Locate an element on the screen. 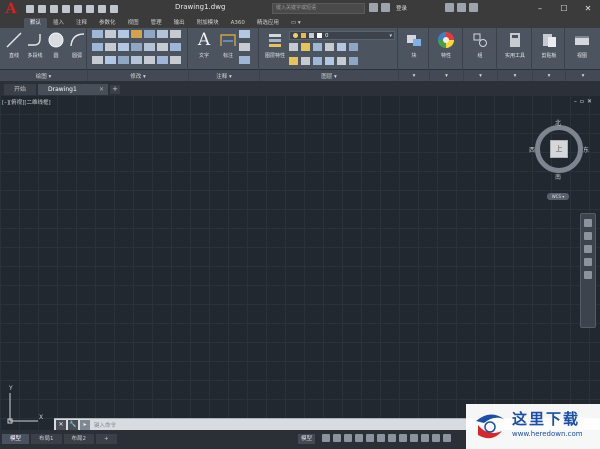 The width and height of the screenshot is (600, 449). layer-dropdown: 0 ▾ is located at coordinates (342, 35).